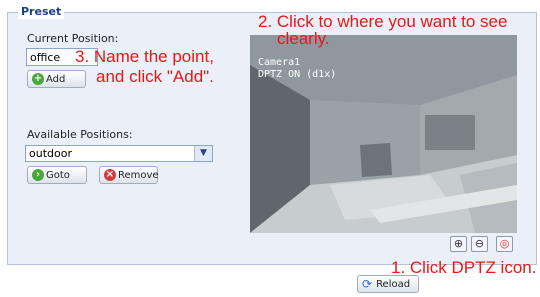  I want to click on available-positions-label: Available Positions:, so click(80, 134).